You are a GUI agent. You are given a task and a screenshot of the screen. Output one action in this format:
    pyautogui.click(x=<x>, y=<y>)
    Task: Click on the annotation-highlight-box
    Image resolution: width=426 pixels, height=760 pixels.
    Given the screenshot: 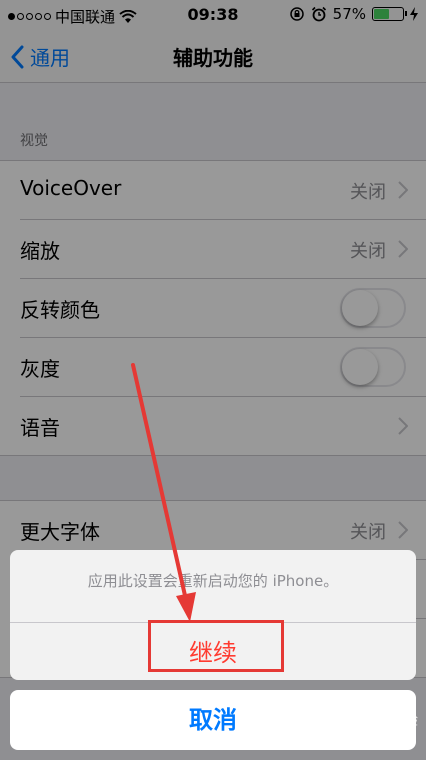 What is the action you would take?
    pyautogui.click(x=216, y=646)
    